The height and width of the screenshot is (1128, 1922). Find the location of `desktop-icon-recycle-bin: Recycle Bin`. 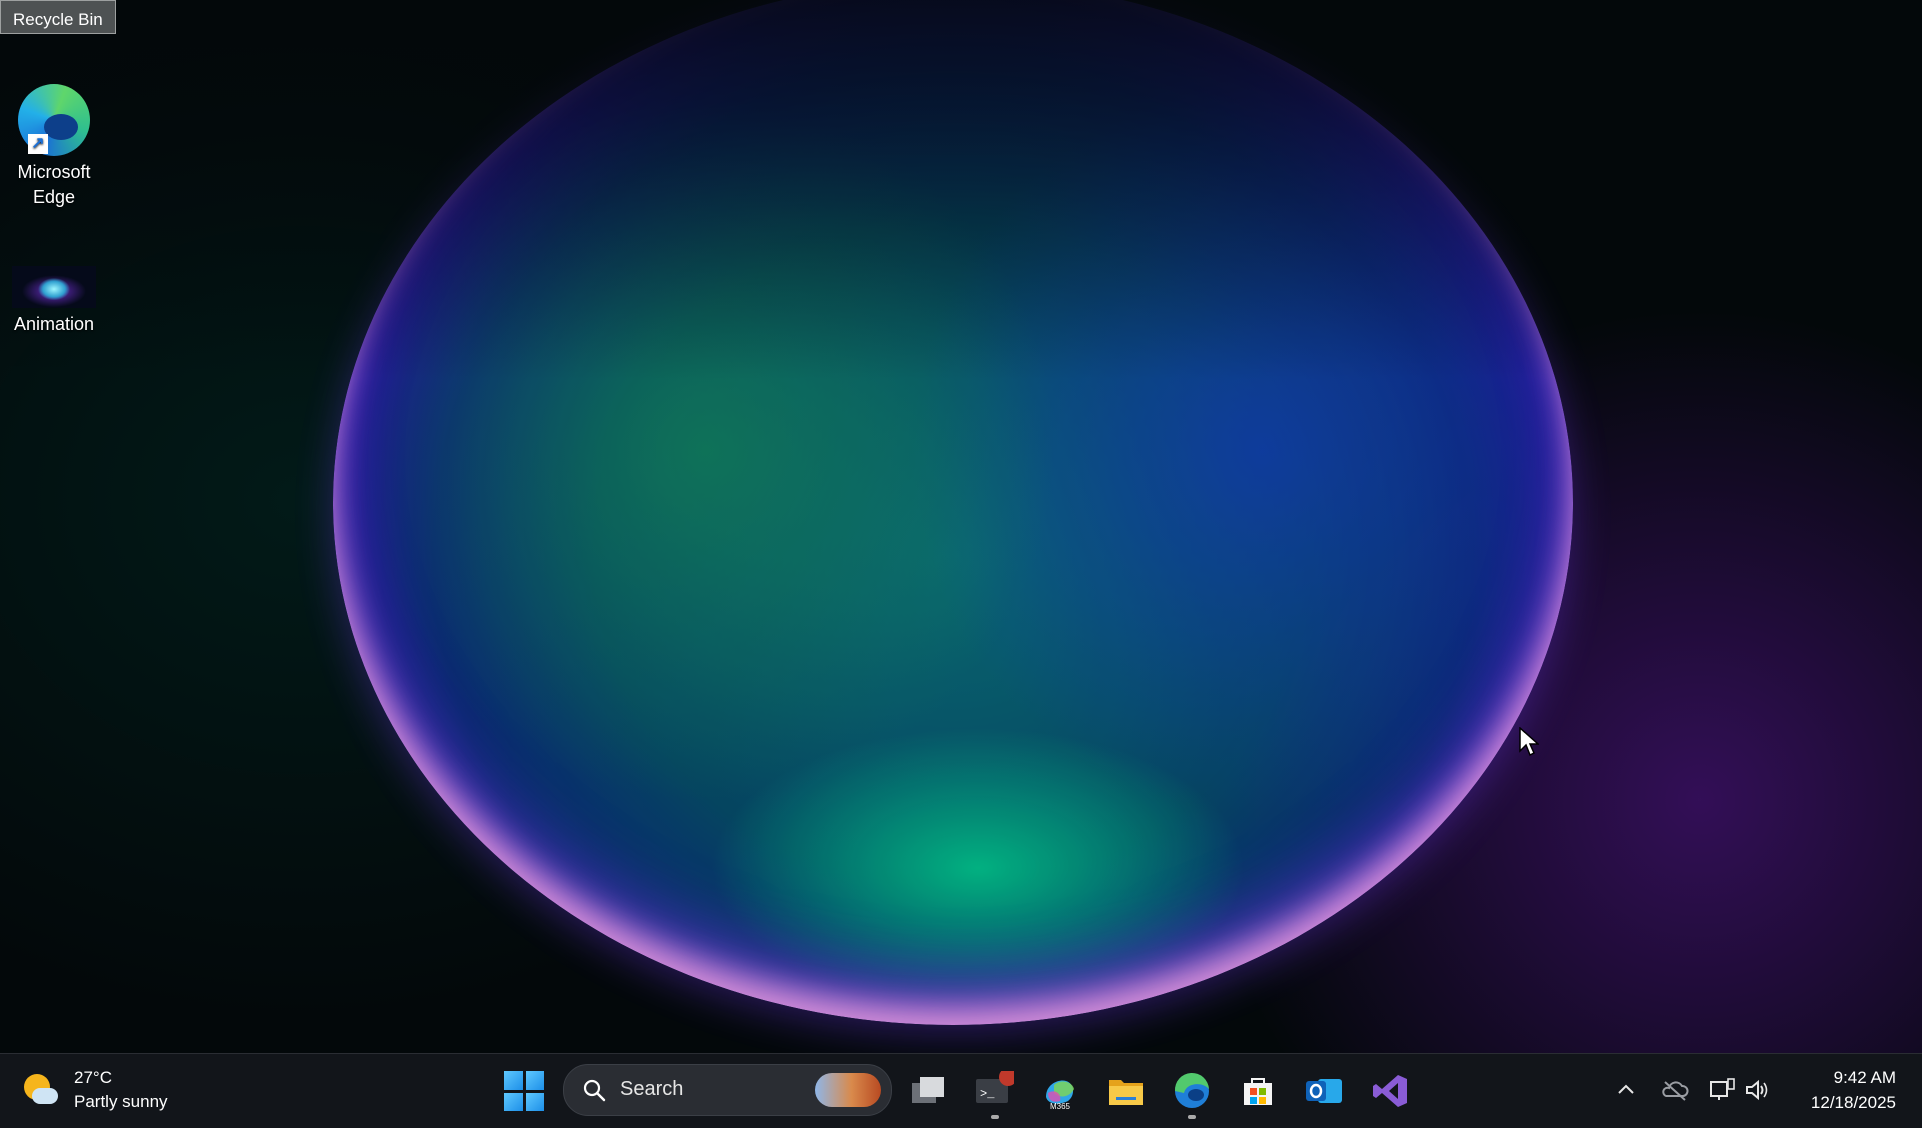

desktop-icon-recycle-bin: Recycle Bin is located at coordinates (58, 17).